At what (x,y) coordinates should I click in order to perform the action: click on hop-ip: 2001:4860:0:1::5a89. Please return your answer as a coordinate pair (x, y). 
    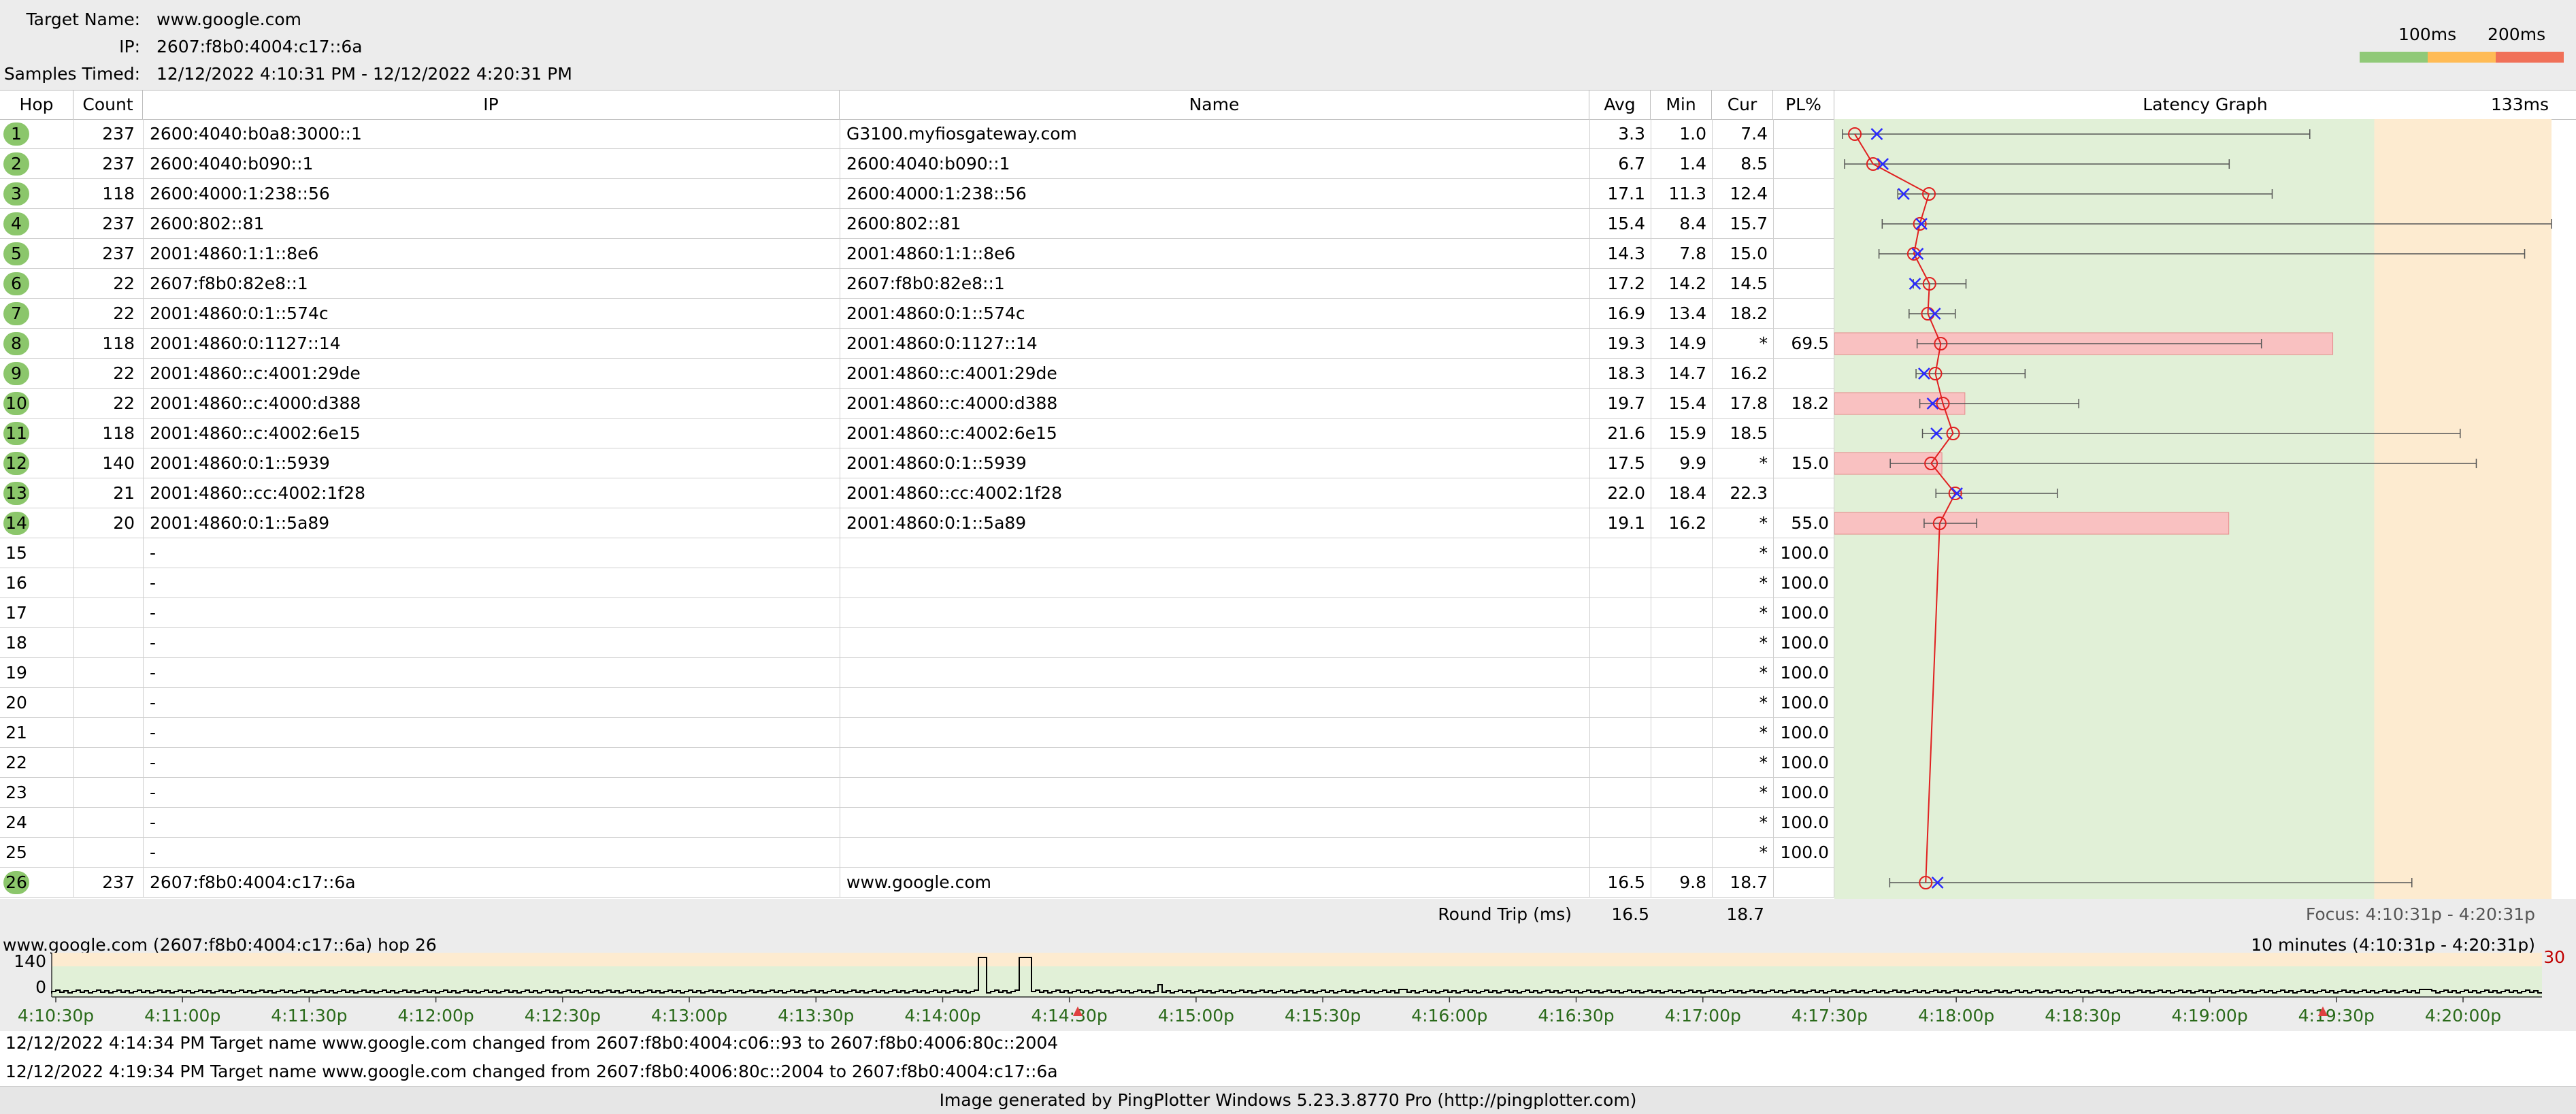
    Looking at the image, I should click on (240, 523).